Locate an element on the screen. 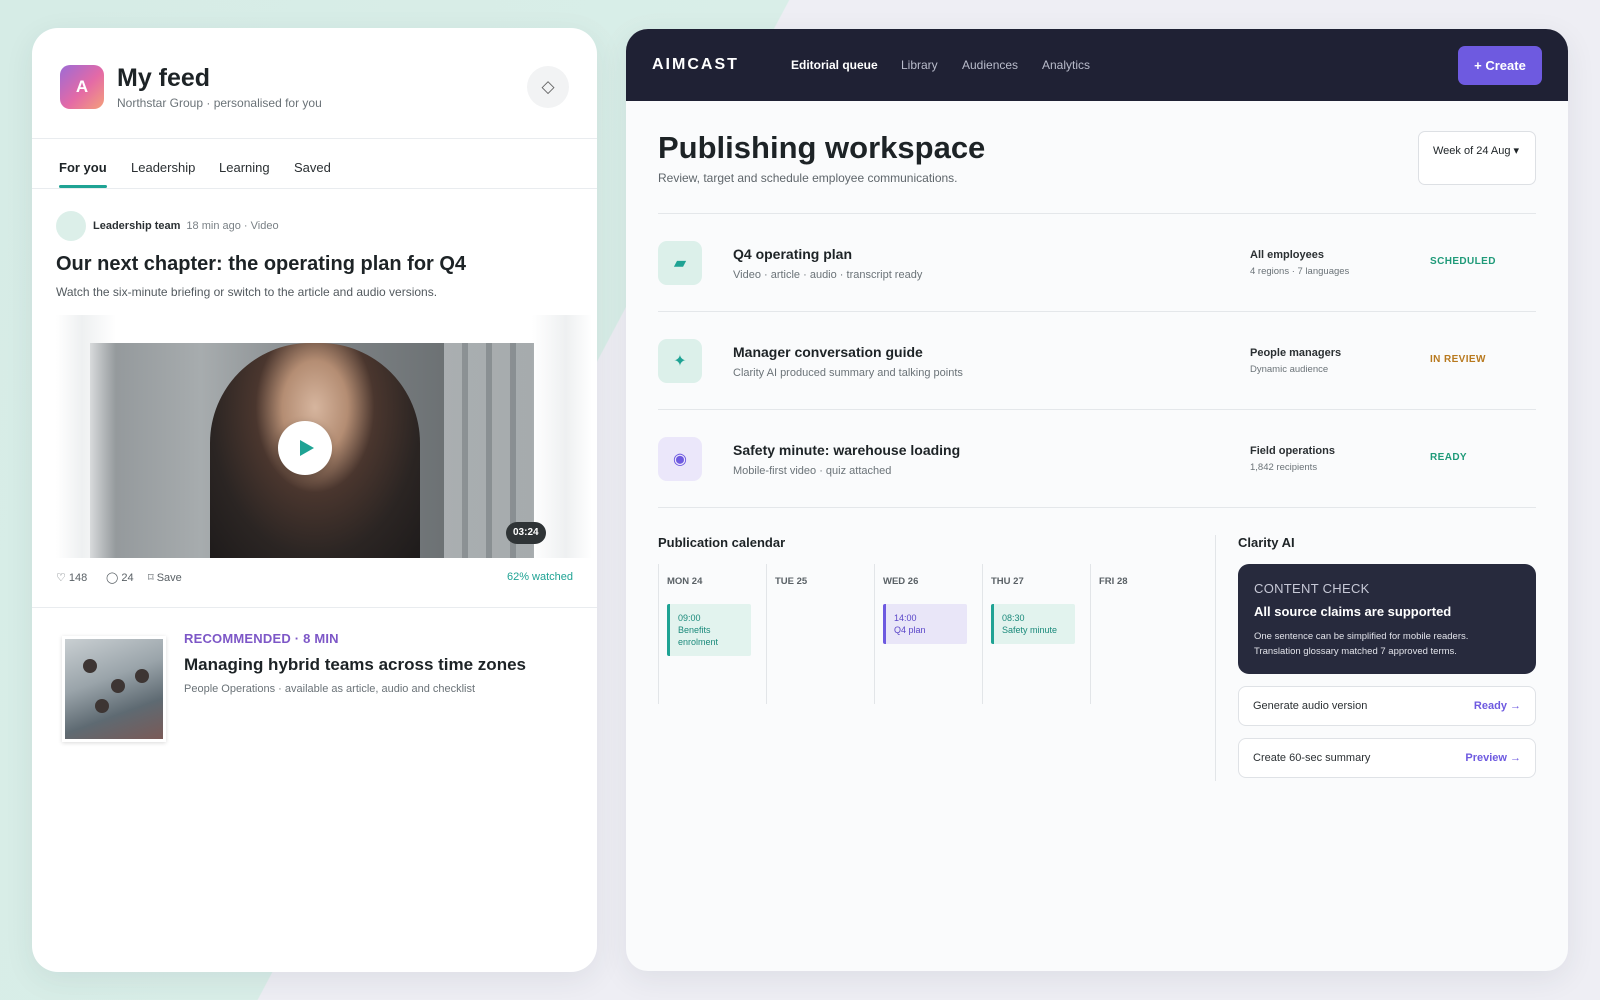  nav-analytics: Analytics is located at coordinates (1066, 65).